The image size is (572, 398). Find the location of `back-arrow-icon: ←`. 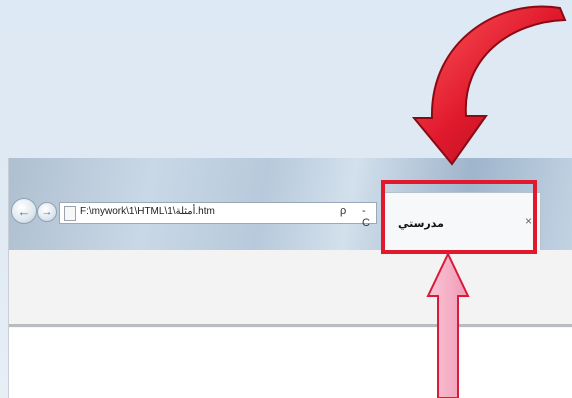

back-arrow-icon: ← is located at coordinates (24, 211).